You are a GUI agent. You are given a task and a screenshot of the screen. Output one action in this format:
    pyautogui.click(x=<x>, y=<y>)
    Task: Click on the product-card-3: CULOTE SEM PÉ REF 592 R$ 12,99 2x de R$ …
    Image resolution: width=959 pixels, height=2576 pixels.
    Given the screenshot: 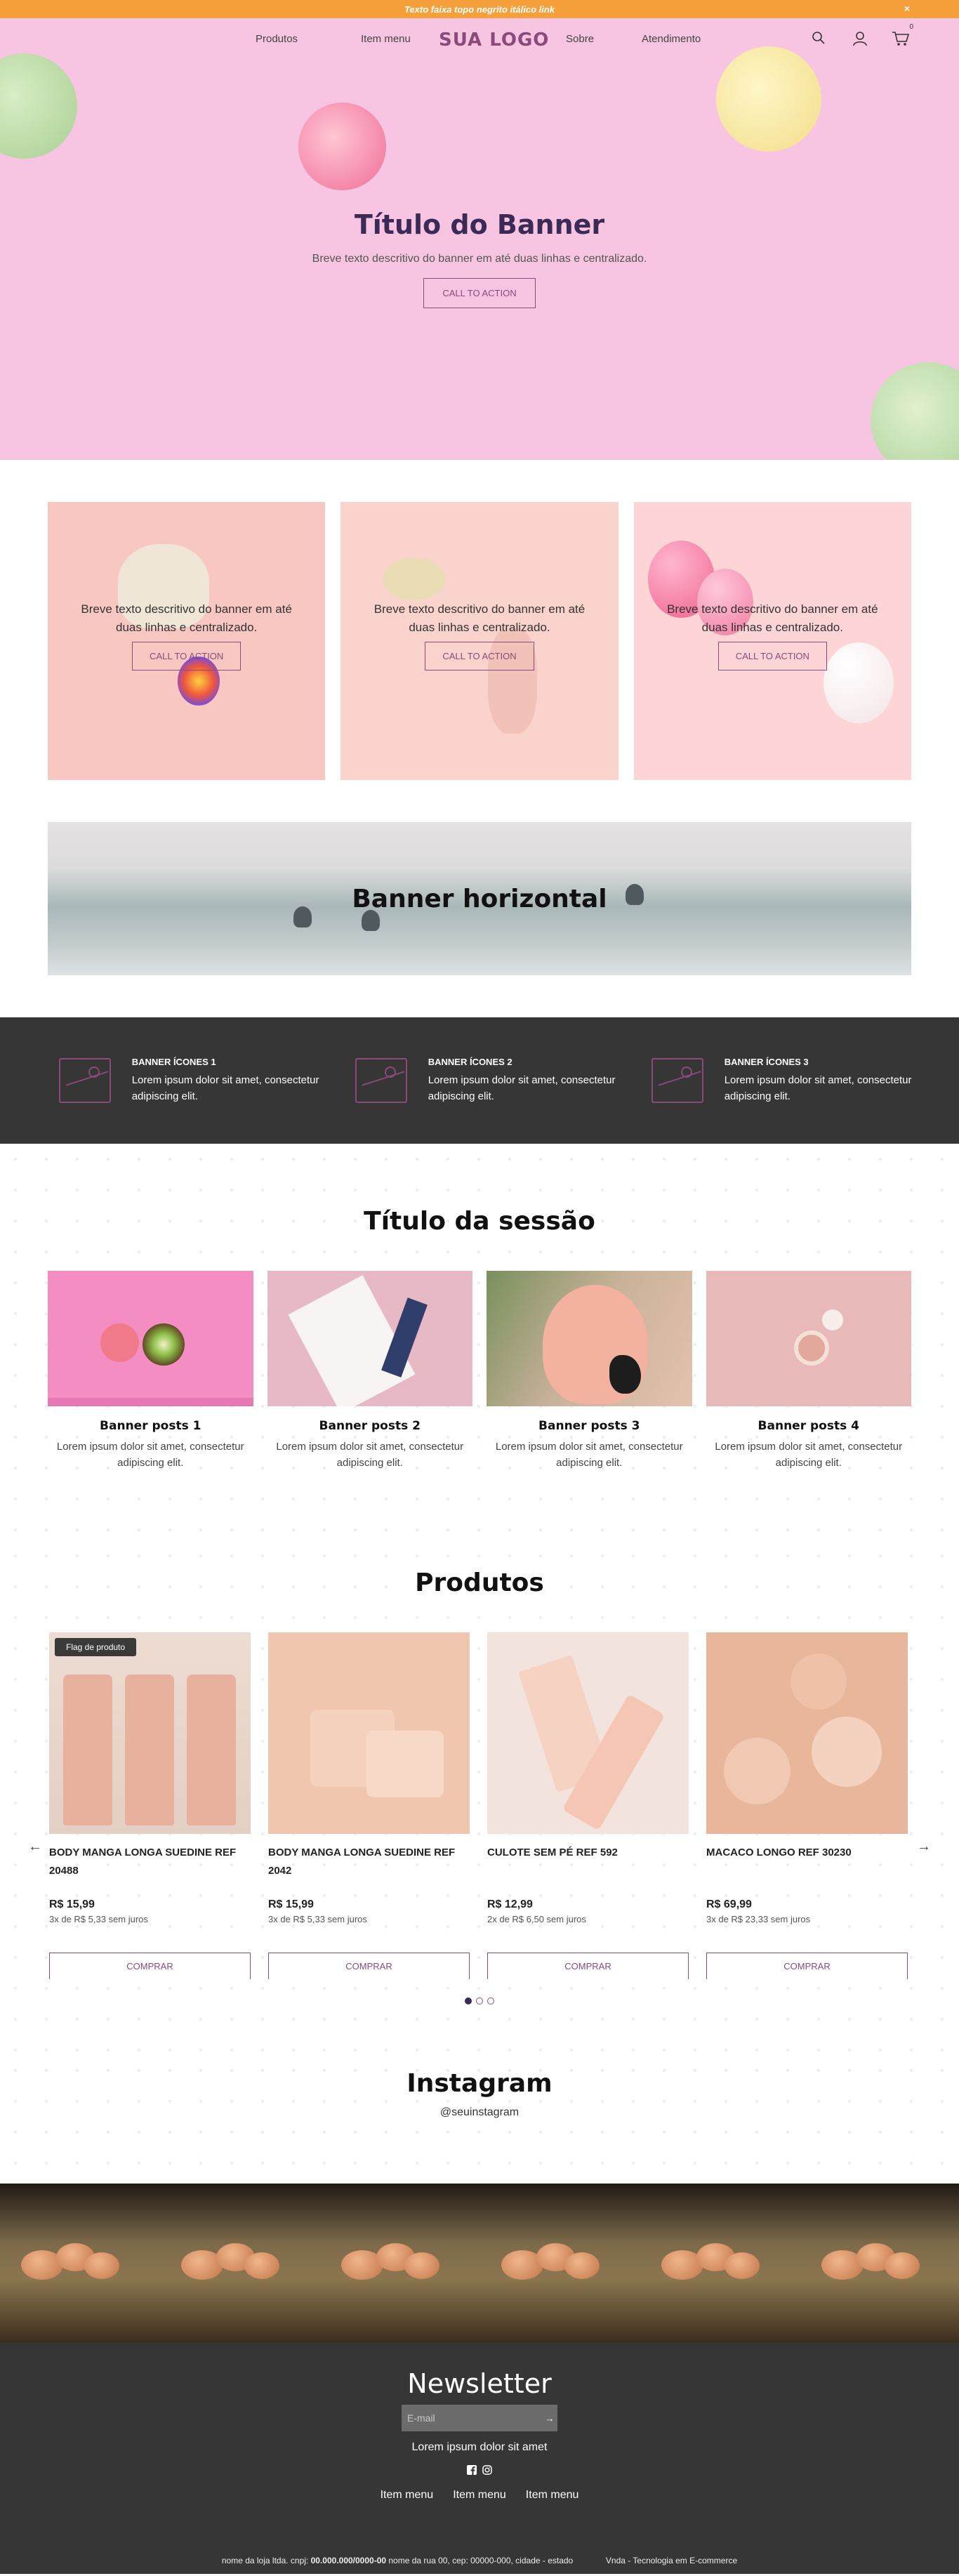 What is the action you would take?
    pyautogui.click(x=588, y=1805)
    